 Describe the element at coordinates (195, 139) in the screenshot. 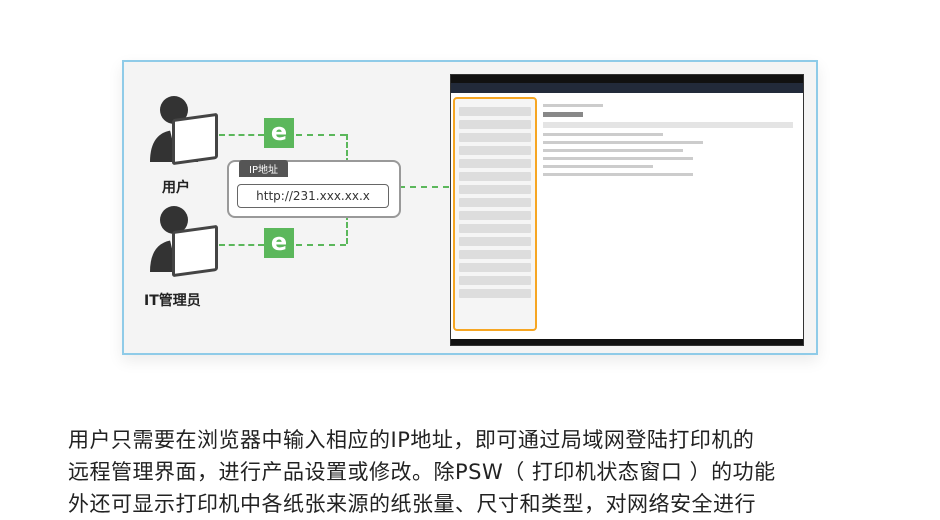

I see `user-monitor-icon` at that location.